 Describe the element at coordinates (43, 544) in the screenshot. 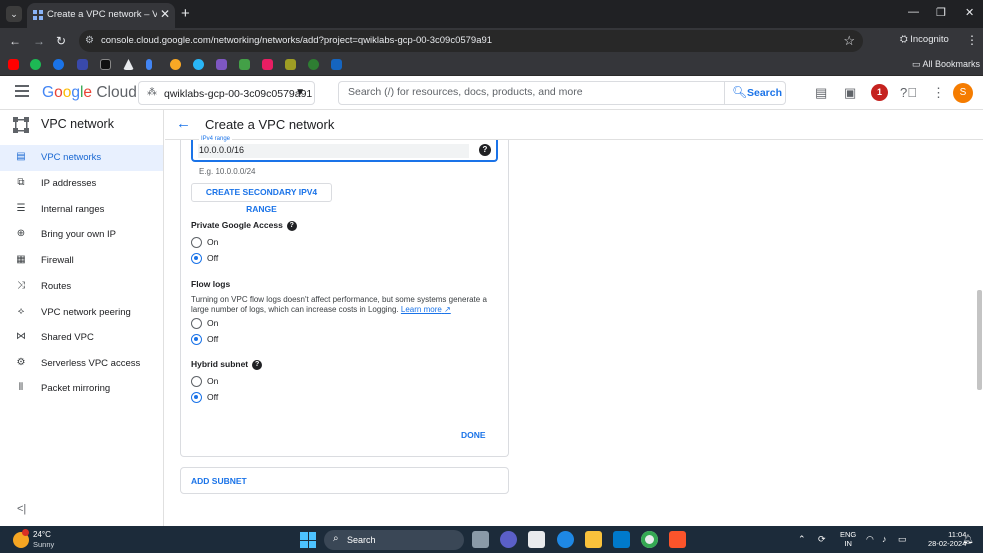

I see `weather-condition: Sunny` at that location.